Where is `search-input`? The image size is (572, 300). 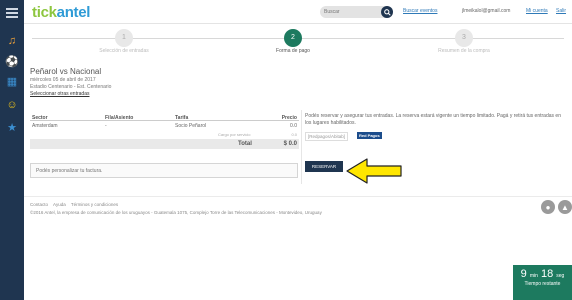 search-input is located at coordinates (349, 12).